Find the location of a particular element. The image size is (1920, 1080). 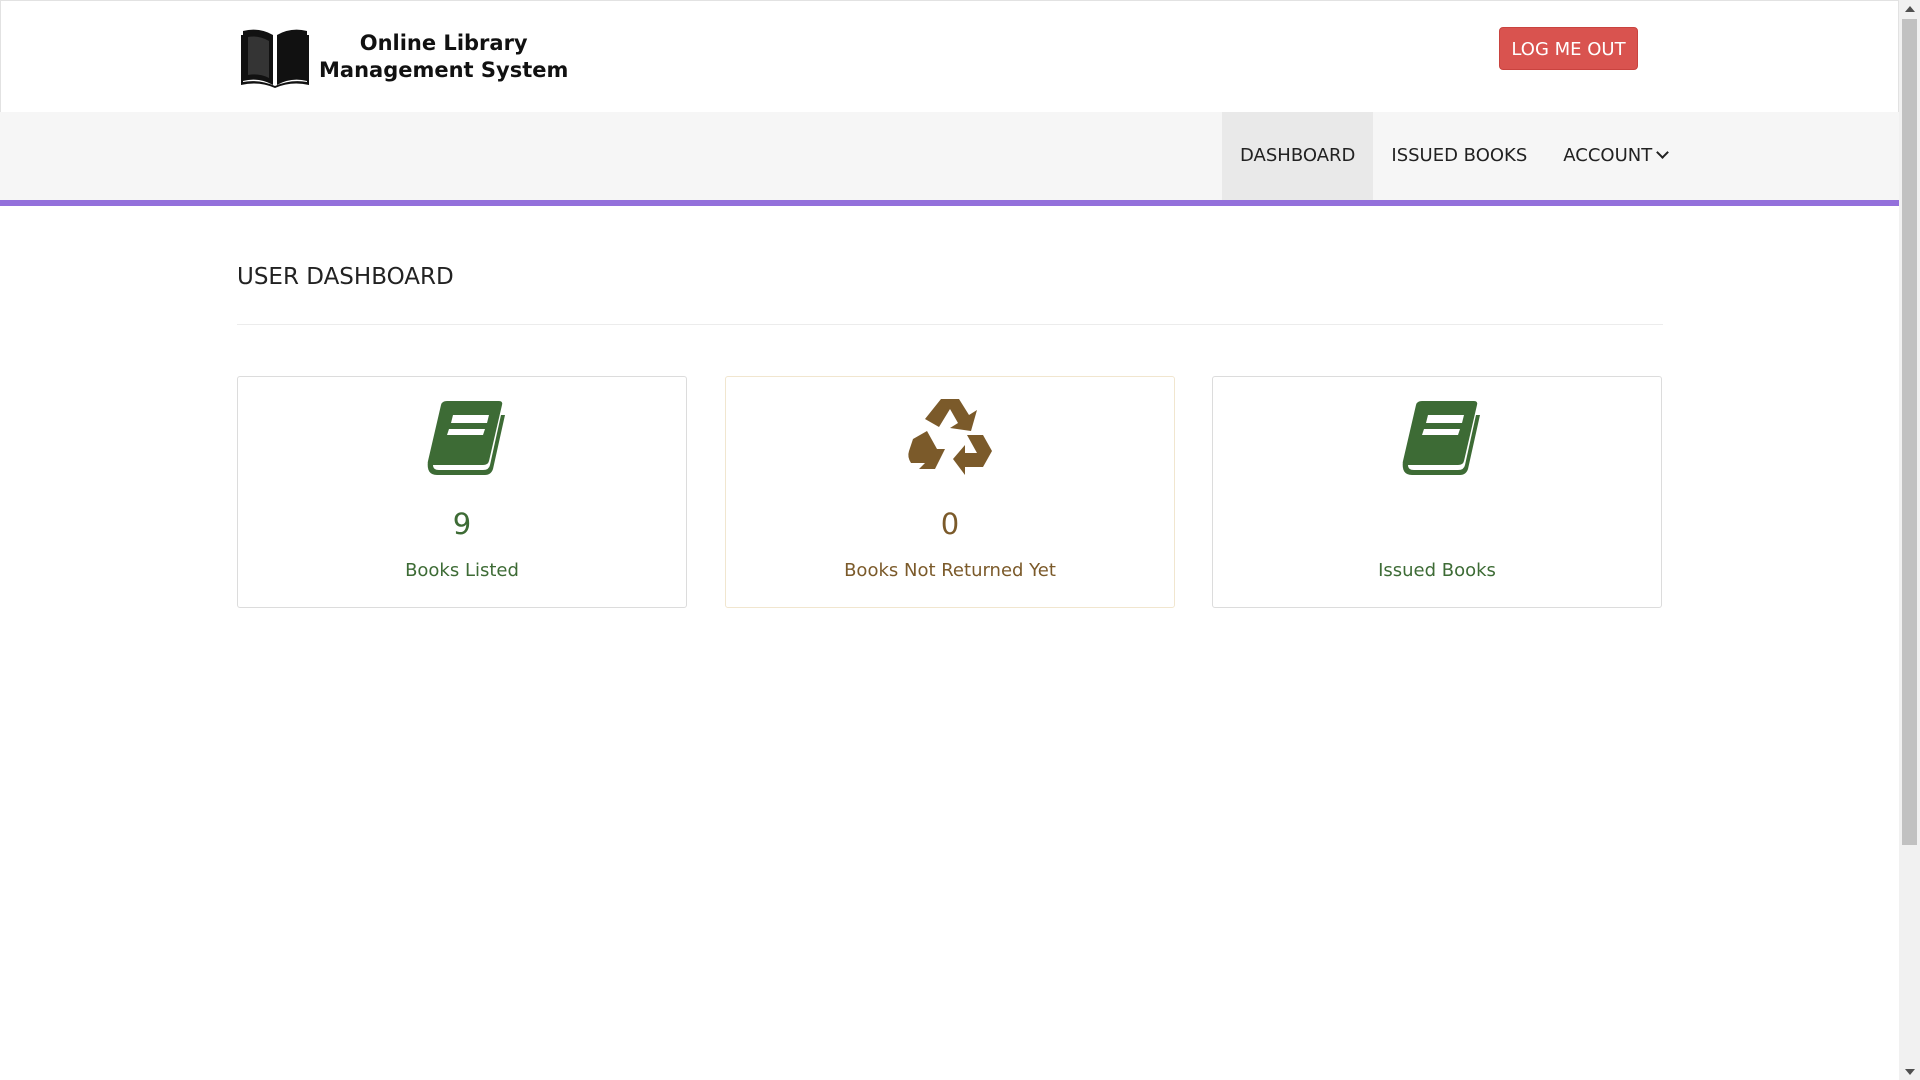

scrollbar-thumb is located at coordinates (1909, 432).